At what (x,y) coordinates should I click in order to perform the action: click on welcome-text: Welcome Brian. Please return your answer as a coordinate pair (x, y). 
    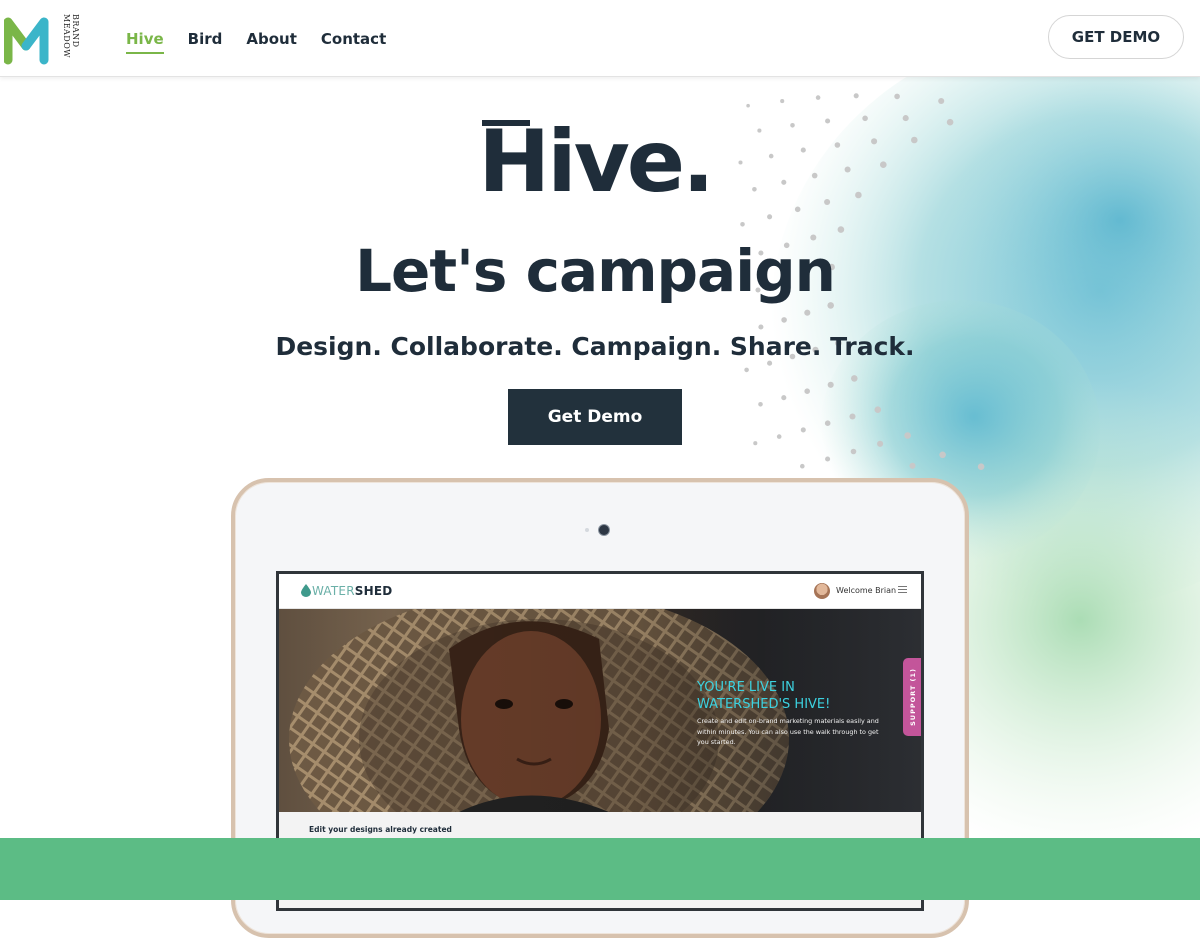
    Looking at the image, I should click on (866, 590).